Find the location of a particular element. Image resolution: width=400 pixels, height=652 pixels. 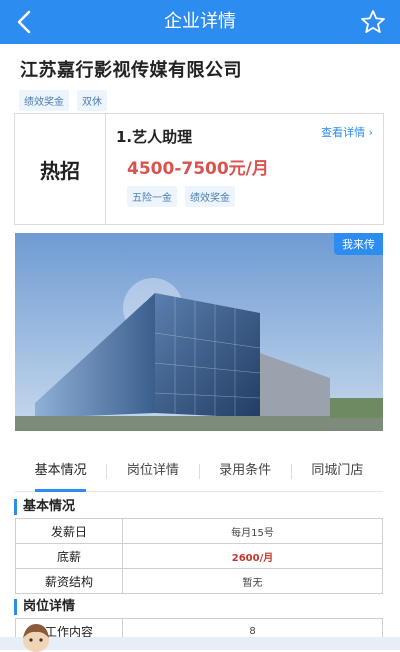

job-tags: 五险一金 绩效奖金 is located at coordinates (181, 196).